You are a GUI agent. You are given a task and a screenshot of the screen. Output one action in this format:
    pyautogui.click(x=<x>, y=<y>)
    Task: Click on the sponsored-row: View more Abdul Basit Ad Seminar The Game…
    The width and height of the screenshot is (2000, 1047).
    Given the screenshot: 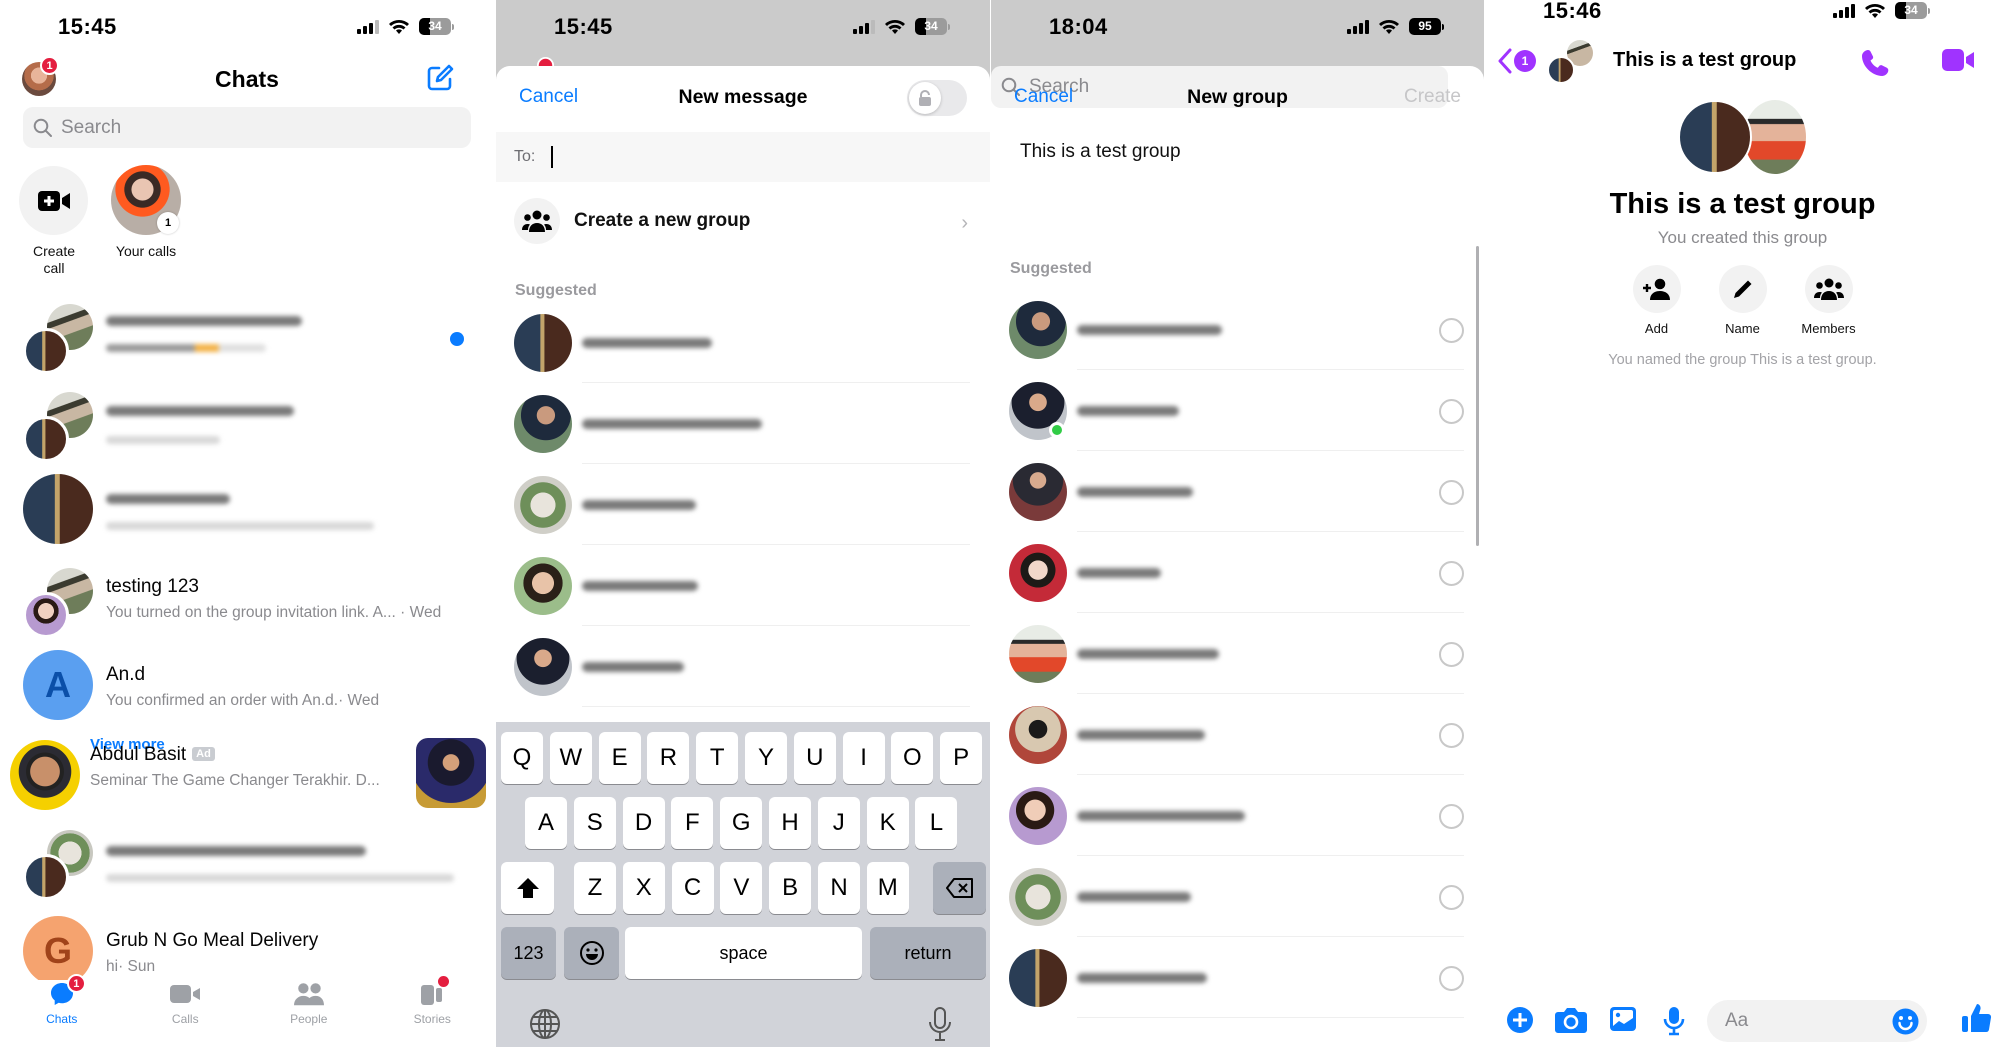 What is the action you would take?
    pyautogui.click(x=247, y=781)
    